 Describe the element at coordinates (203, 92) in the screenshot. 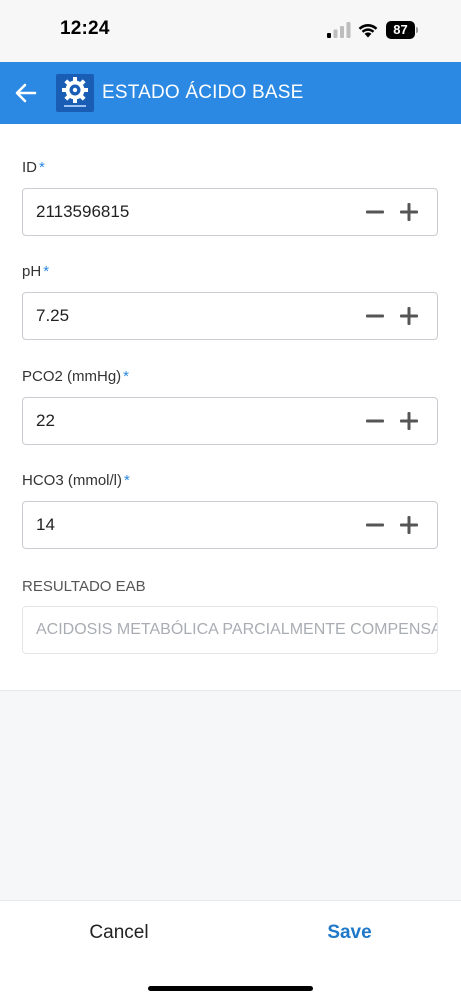

I see `page-title: ESTADO ÁCIDO BASE` at that location.